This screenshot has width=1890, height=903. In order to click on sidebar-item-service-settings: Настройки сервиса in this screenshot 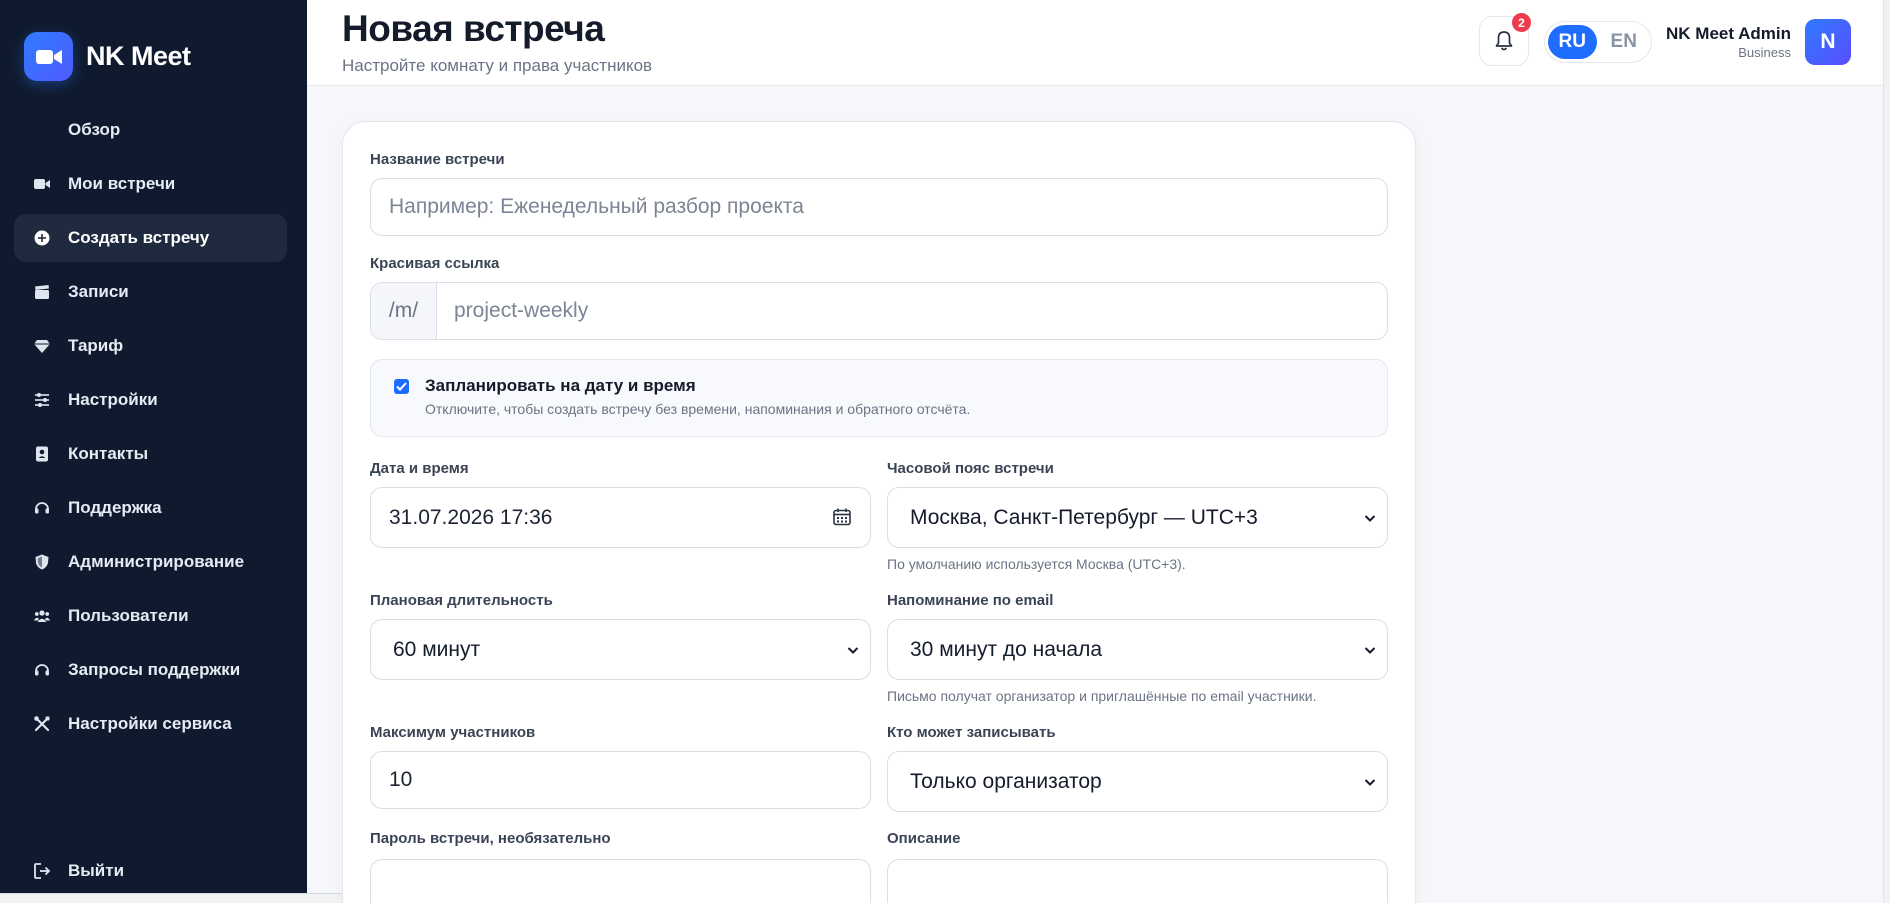, I will do `click(150, 724)`.